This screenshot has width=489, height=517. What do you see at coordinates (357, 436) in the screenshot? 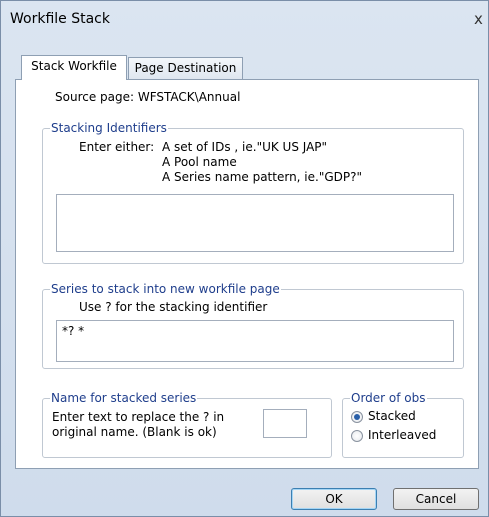
I see `interleaved-radio` at bounding box center [357, 436].